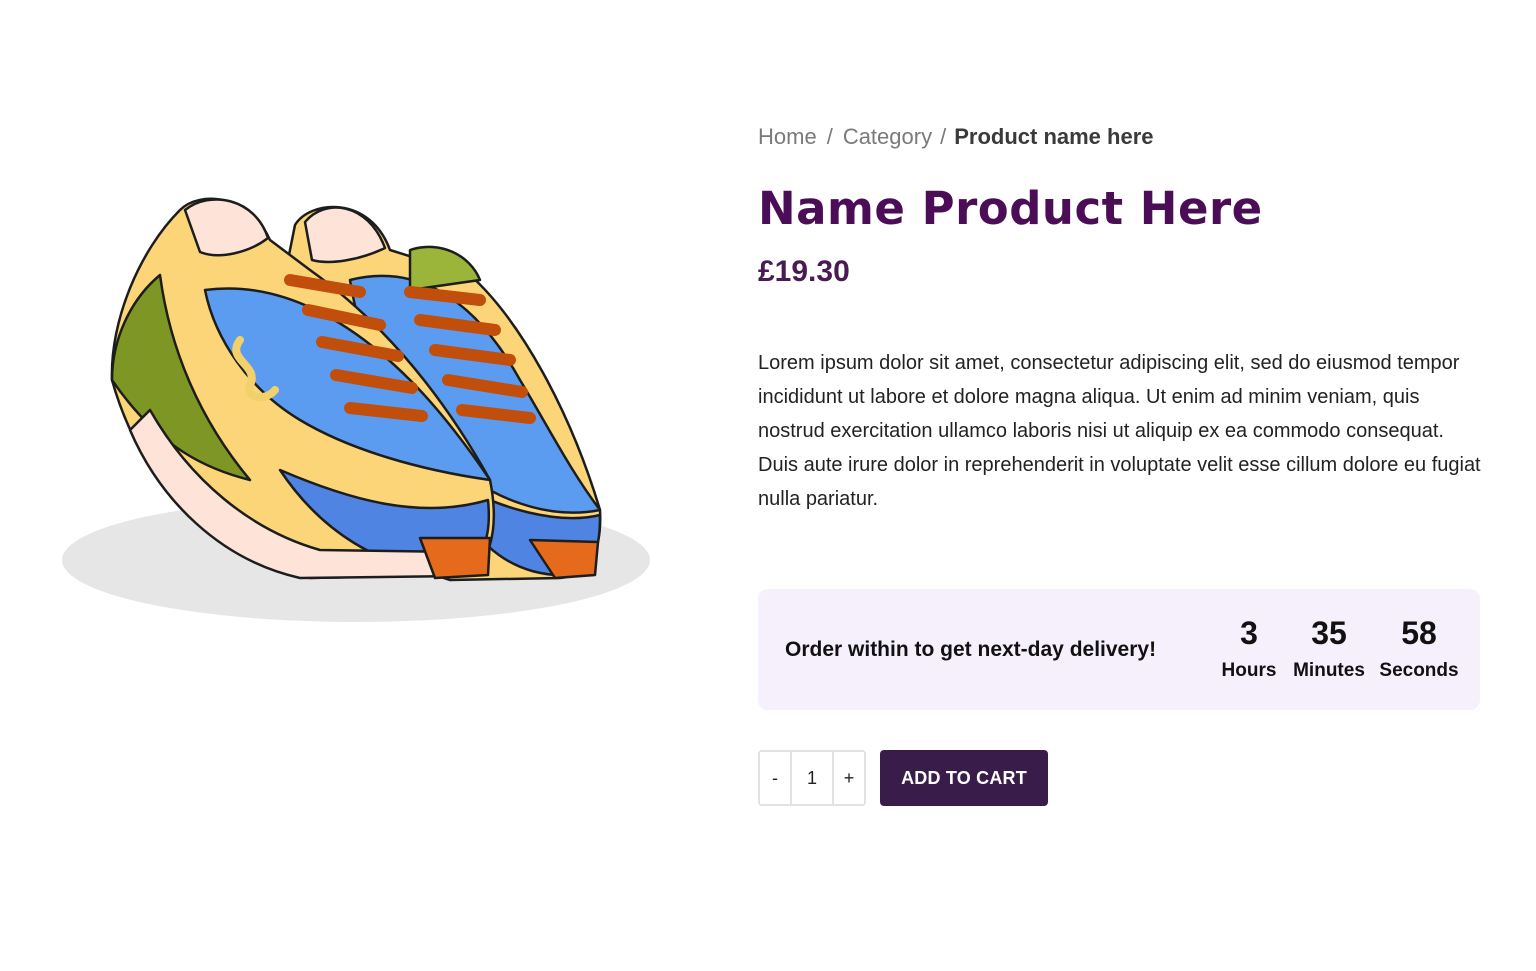  Describe the element at coordinates (1329, 633) in the screenshot. I see `countdown-minutes-value: 35` at that location.